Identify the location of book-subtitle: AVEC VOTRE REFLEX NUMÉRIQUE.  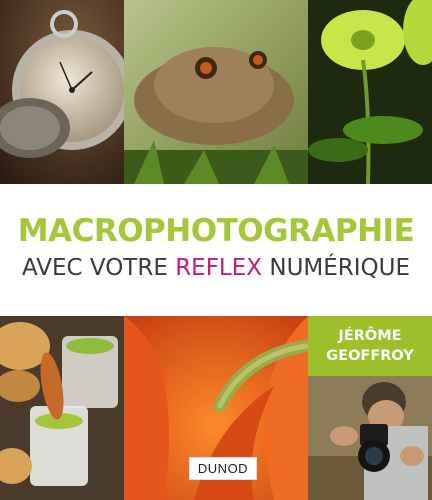
(216, 268).